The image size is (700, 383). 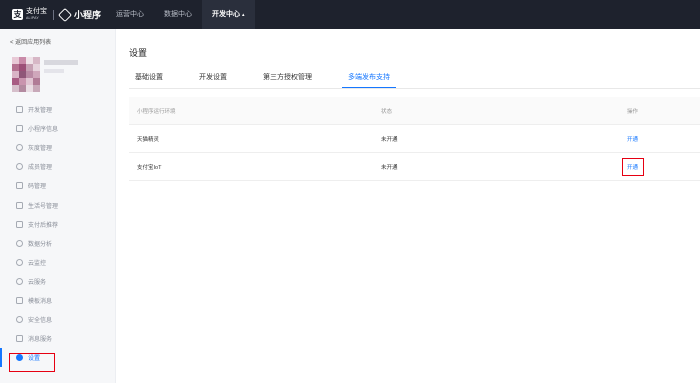 I want to click on info-icon, so click(x=19, y=129).